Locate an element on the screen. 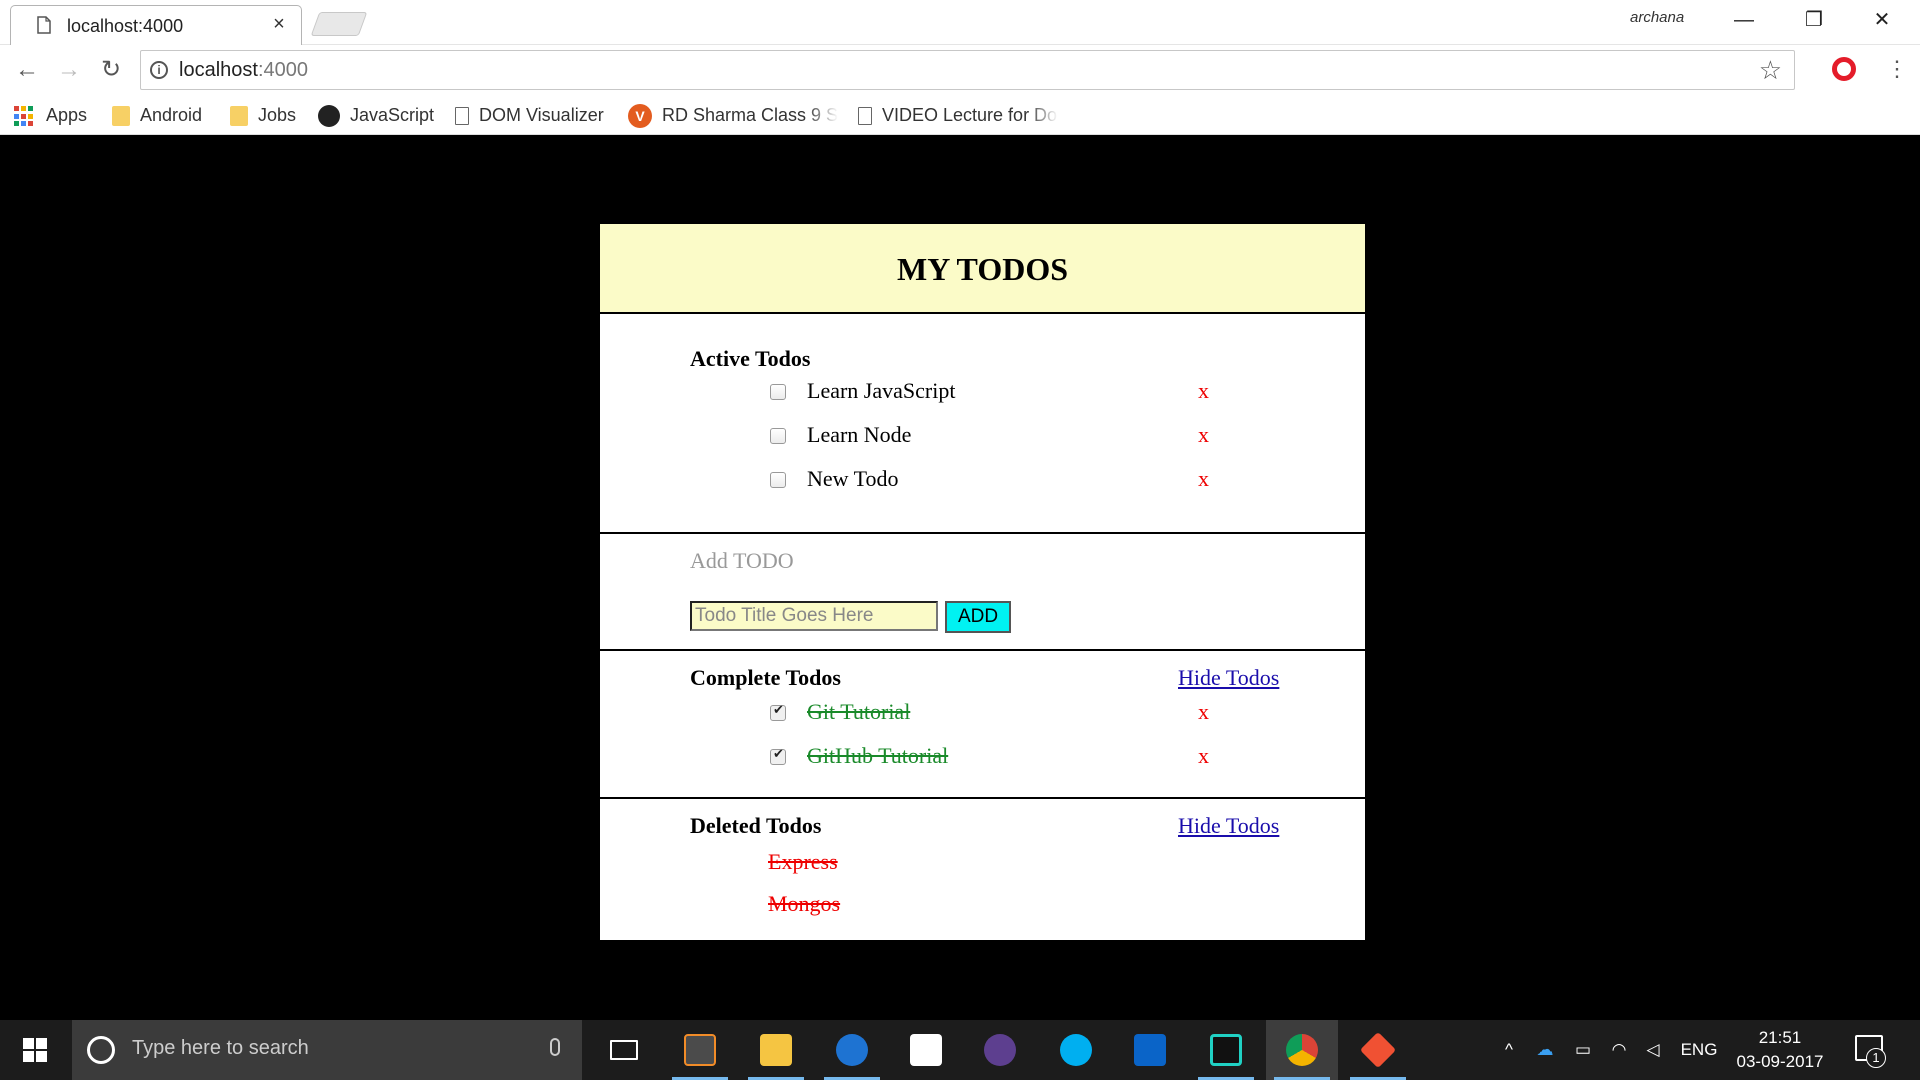  v-icon: V is located at coordinates (640, 116).